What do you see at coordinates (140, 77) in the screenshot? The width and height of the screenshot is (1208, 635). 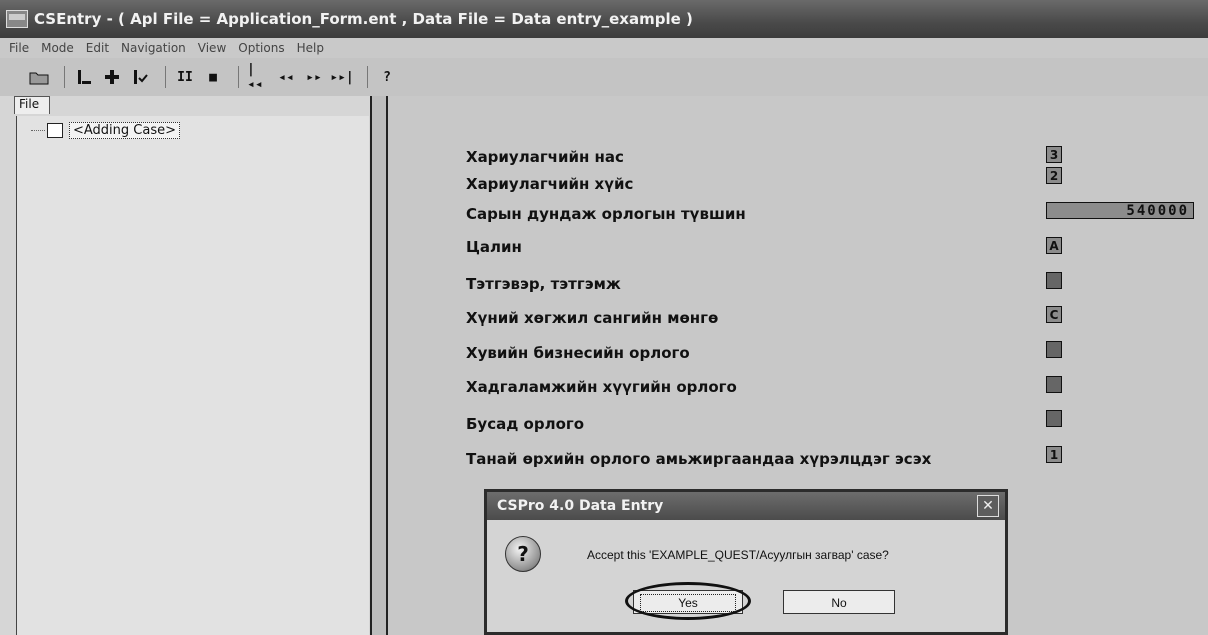 I see `modify-case-icon` at bounding box center [140, 77].